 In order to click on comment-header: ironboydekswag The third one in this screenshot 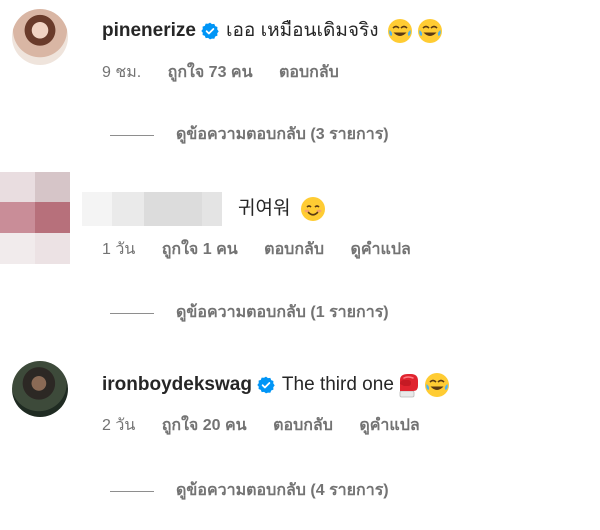, I will do `click(276, 385)`.